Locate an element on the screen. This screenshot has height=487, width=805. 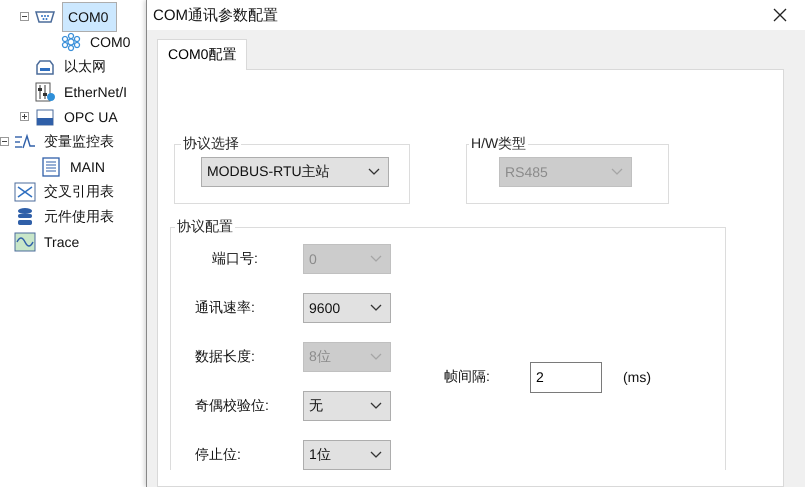
tab: COM0配置 is located at coordinates (202, 54).